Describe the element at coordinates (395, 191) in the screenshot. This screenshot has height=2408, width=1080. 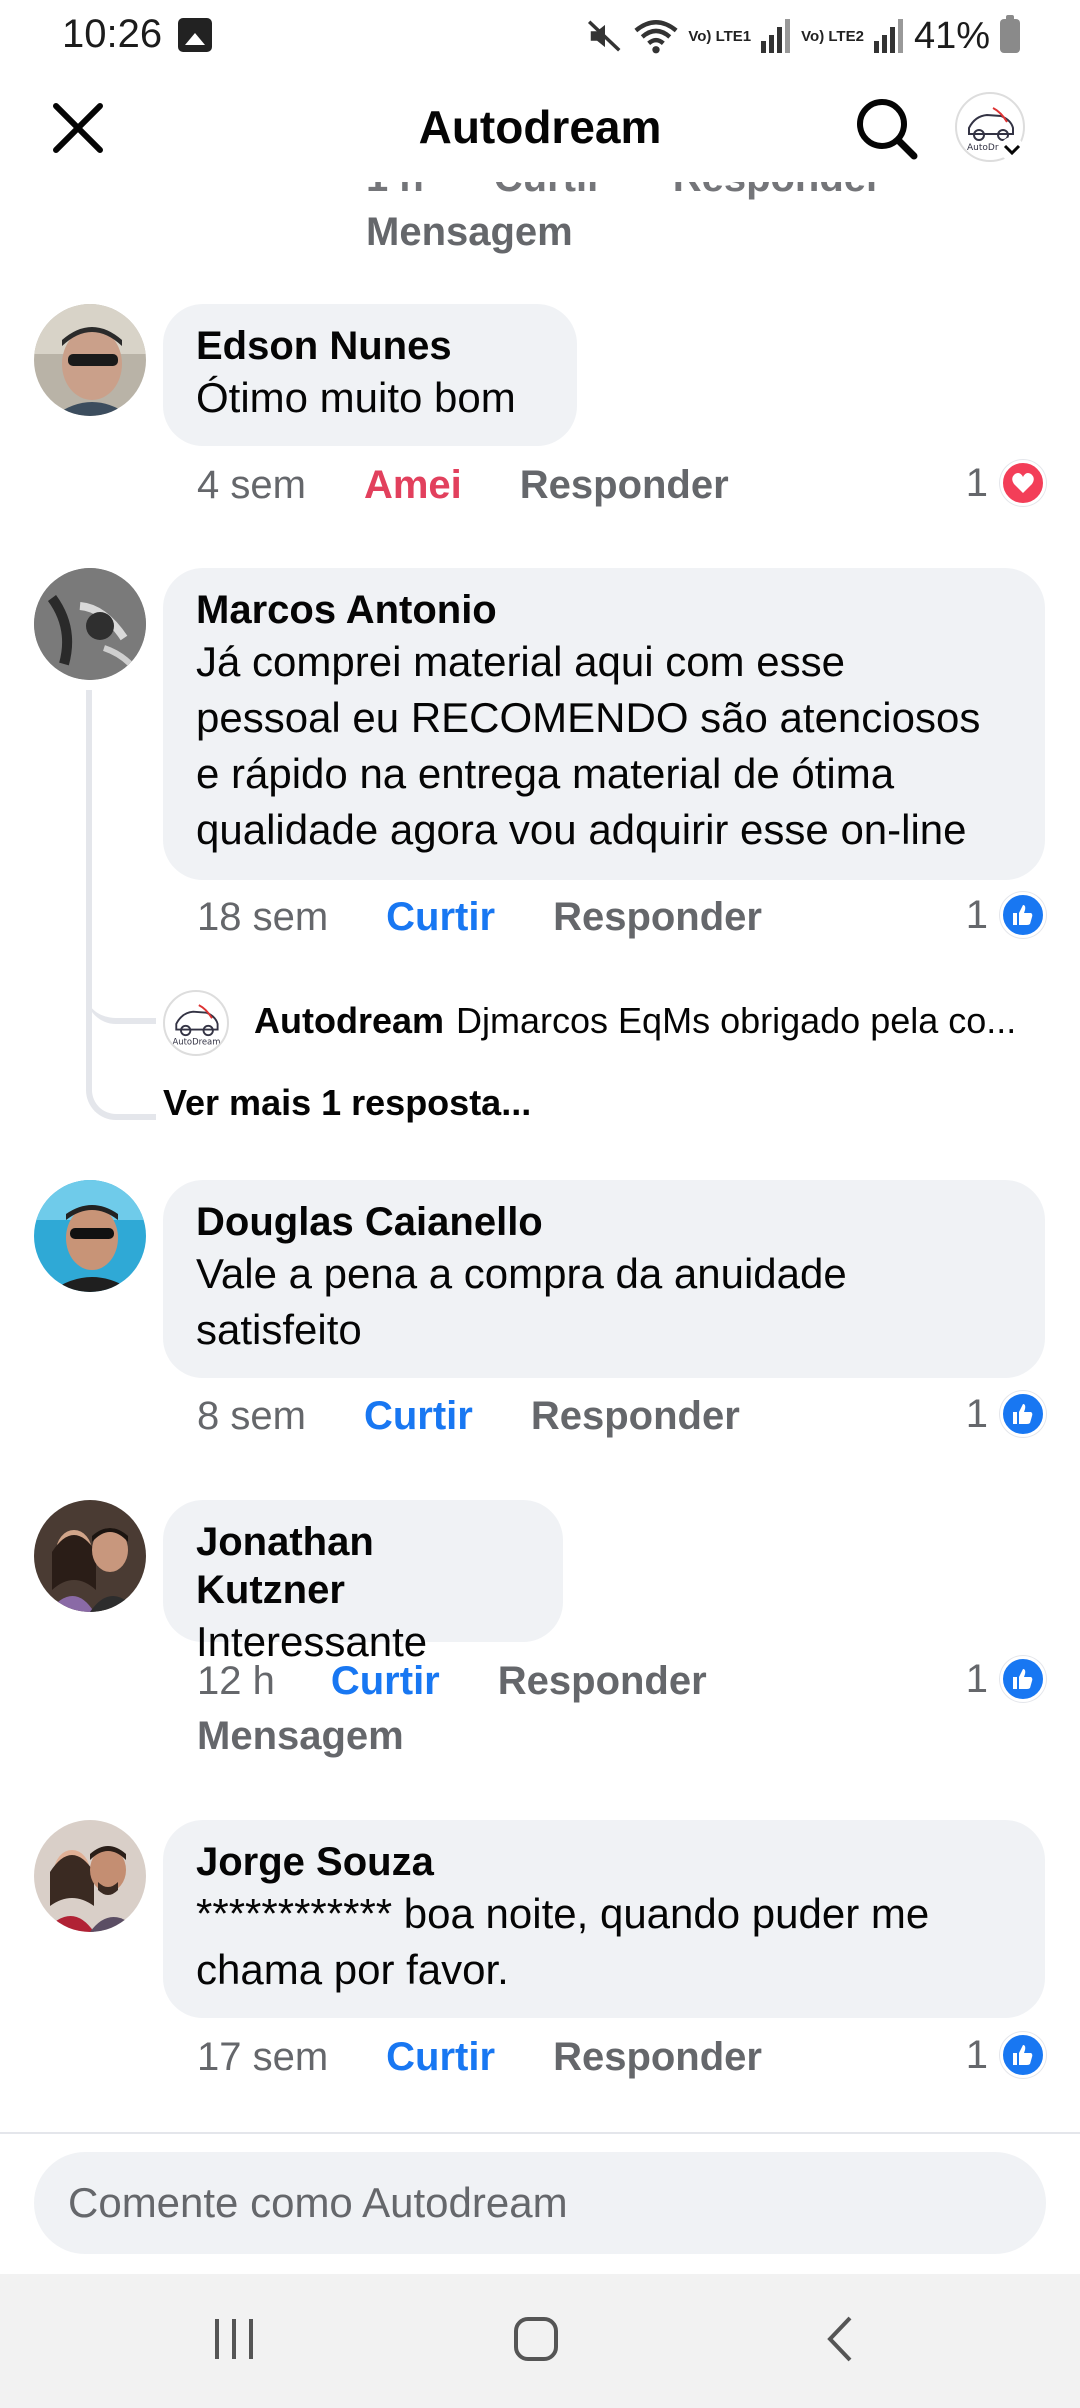
I see `partial-time: 1 h` at that location.